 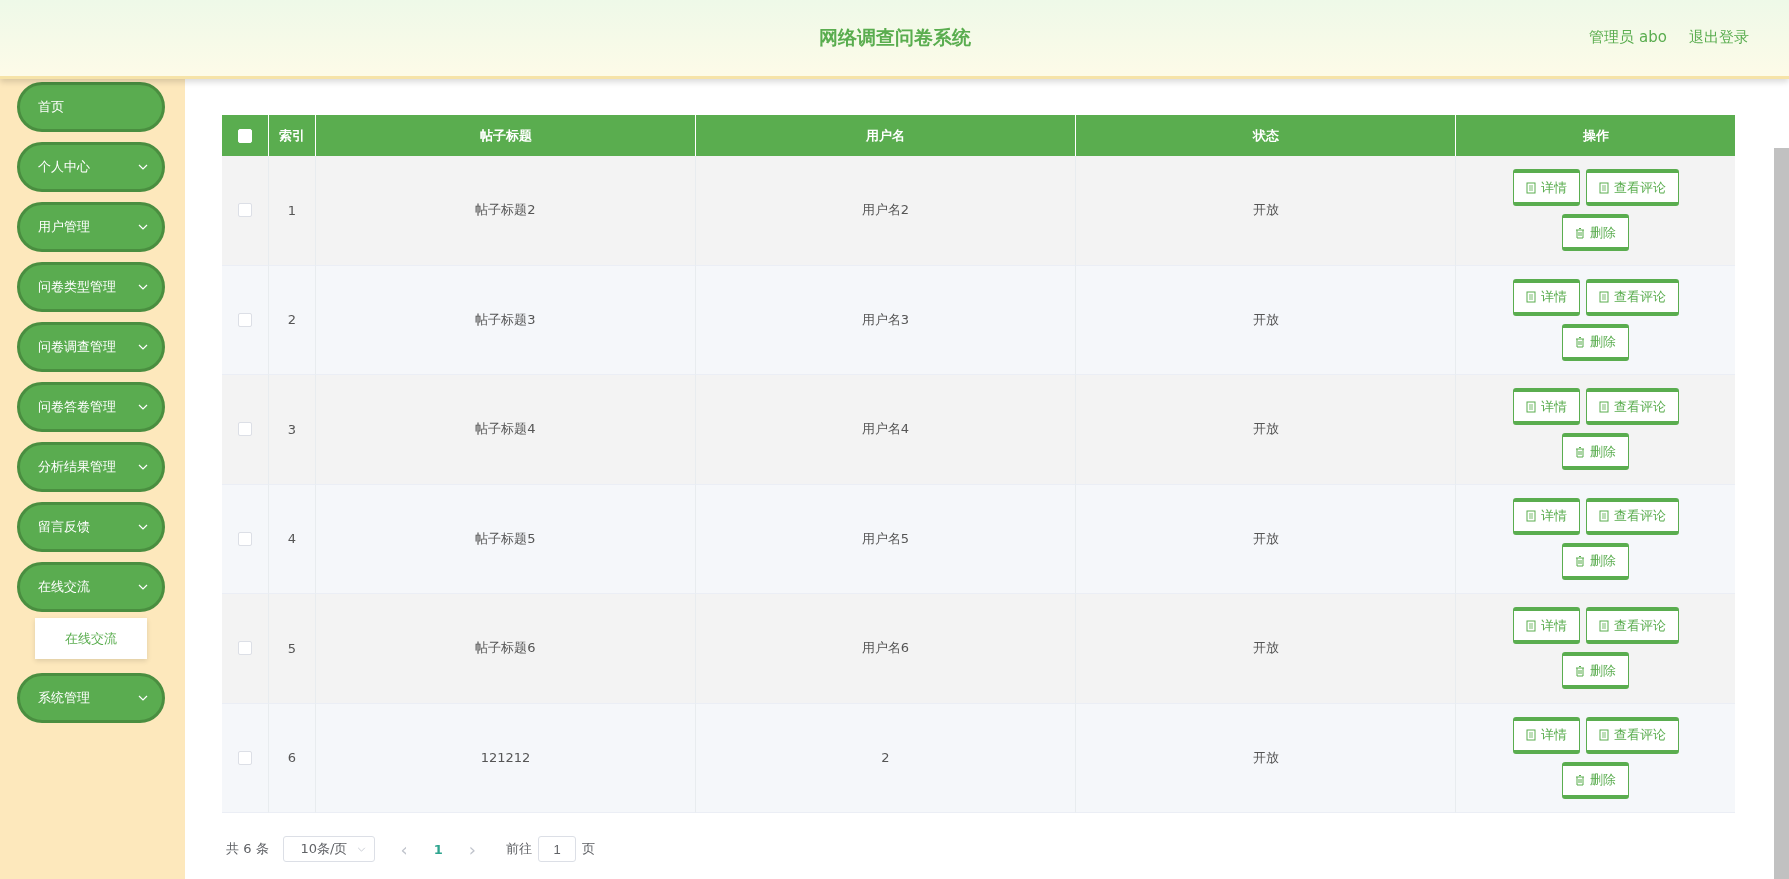 I want to click on menu-item: 系统管理, so click(x=91, y=698).